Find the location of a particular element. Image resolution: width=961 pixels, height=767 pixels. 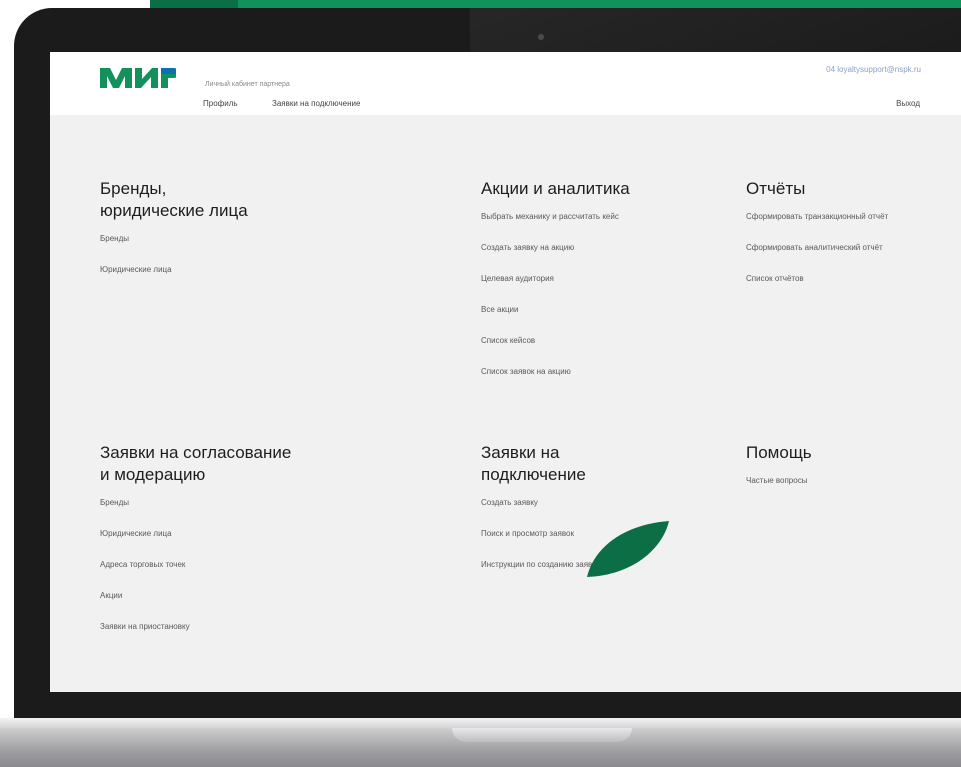

menu-item-store-addresses: Адреса торговых точек is located at coordinates (195, 575).